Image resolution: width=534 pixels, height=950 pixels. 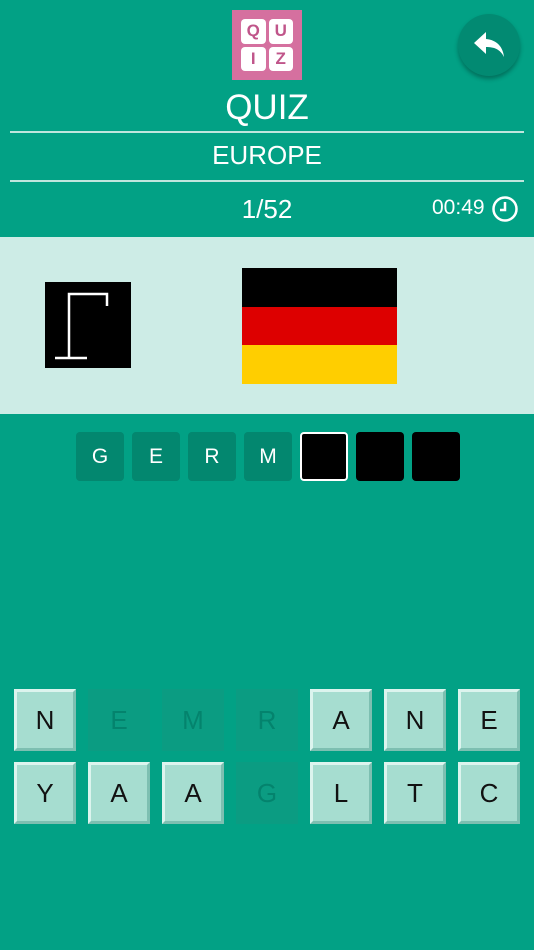 I want to click on answer-slots: G E R M, so click(x=268, y=456).